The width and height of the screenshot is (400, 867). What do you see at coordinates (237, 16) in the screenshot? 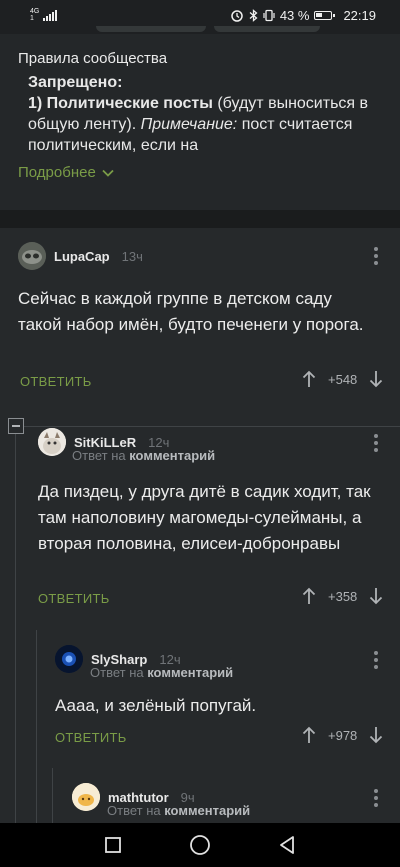
I see `alarm-icon` at bounding box center [237, 16].